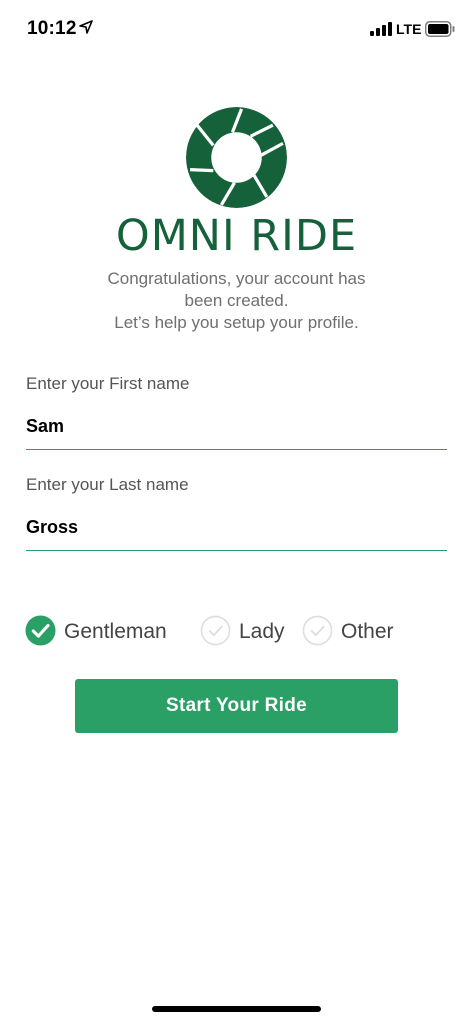 This screenshot has width=473, height=1024. I want to click on aperture-logo-icon, so click(236, 157).